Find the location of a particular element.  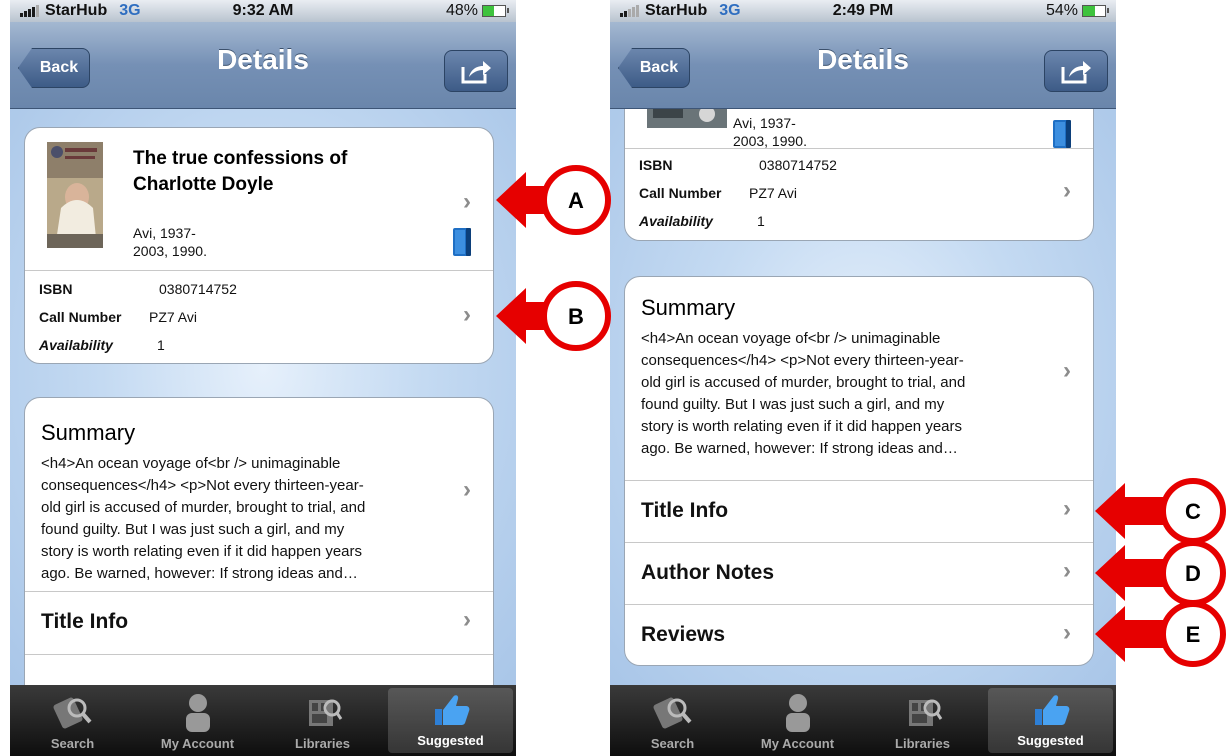

status-time: 9:32 AM is located at coordinates (263, 10).